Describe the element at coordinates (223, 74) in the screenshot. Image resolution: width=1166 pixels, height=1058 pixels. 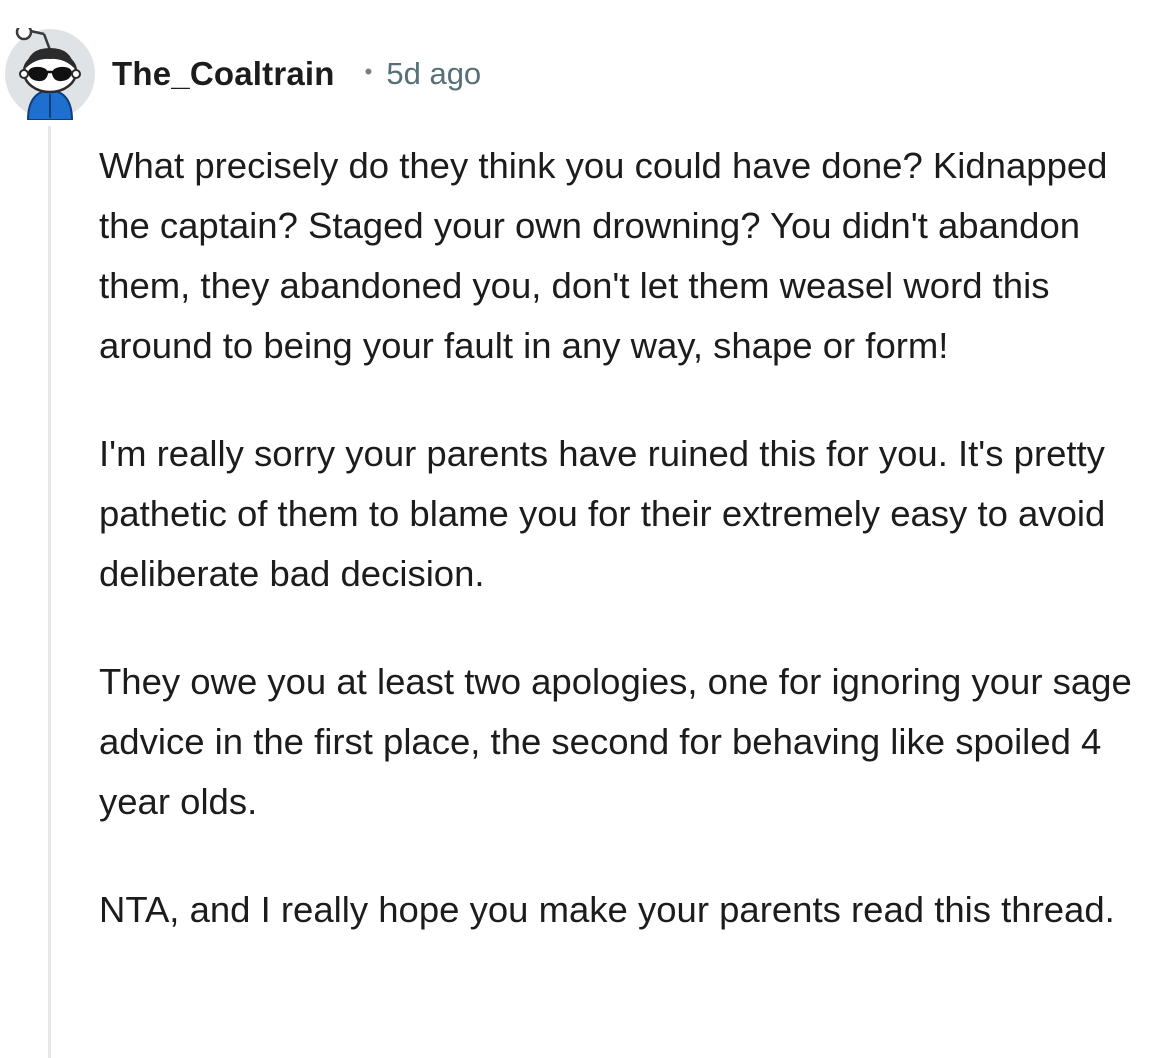
I see `author-username: The_Coaltrain` at that location.